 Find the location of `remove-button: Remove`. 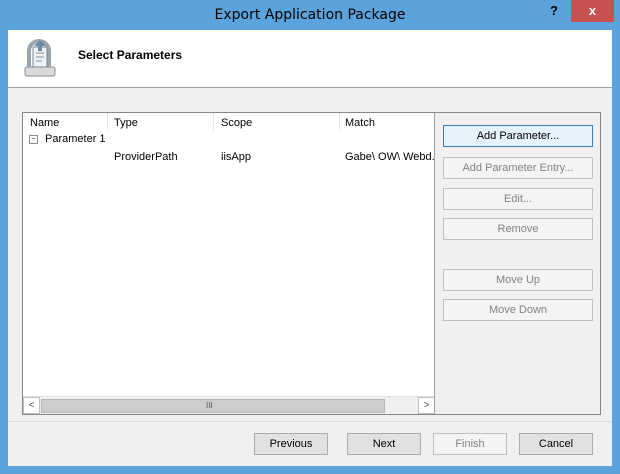

remove-button: Remove is located at coordinates (518, 229).